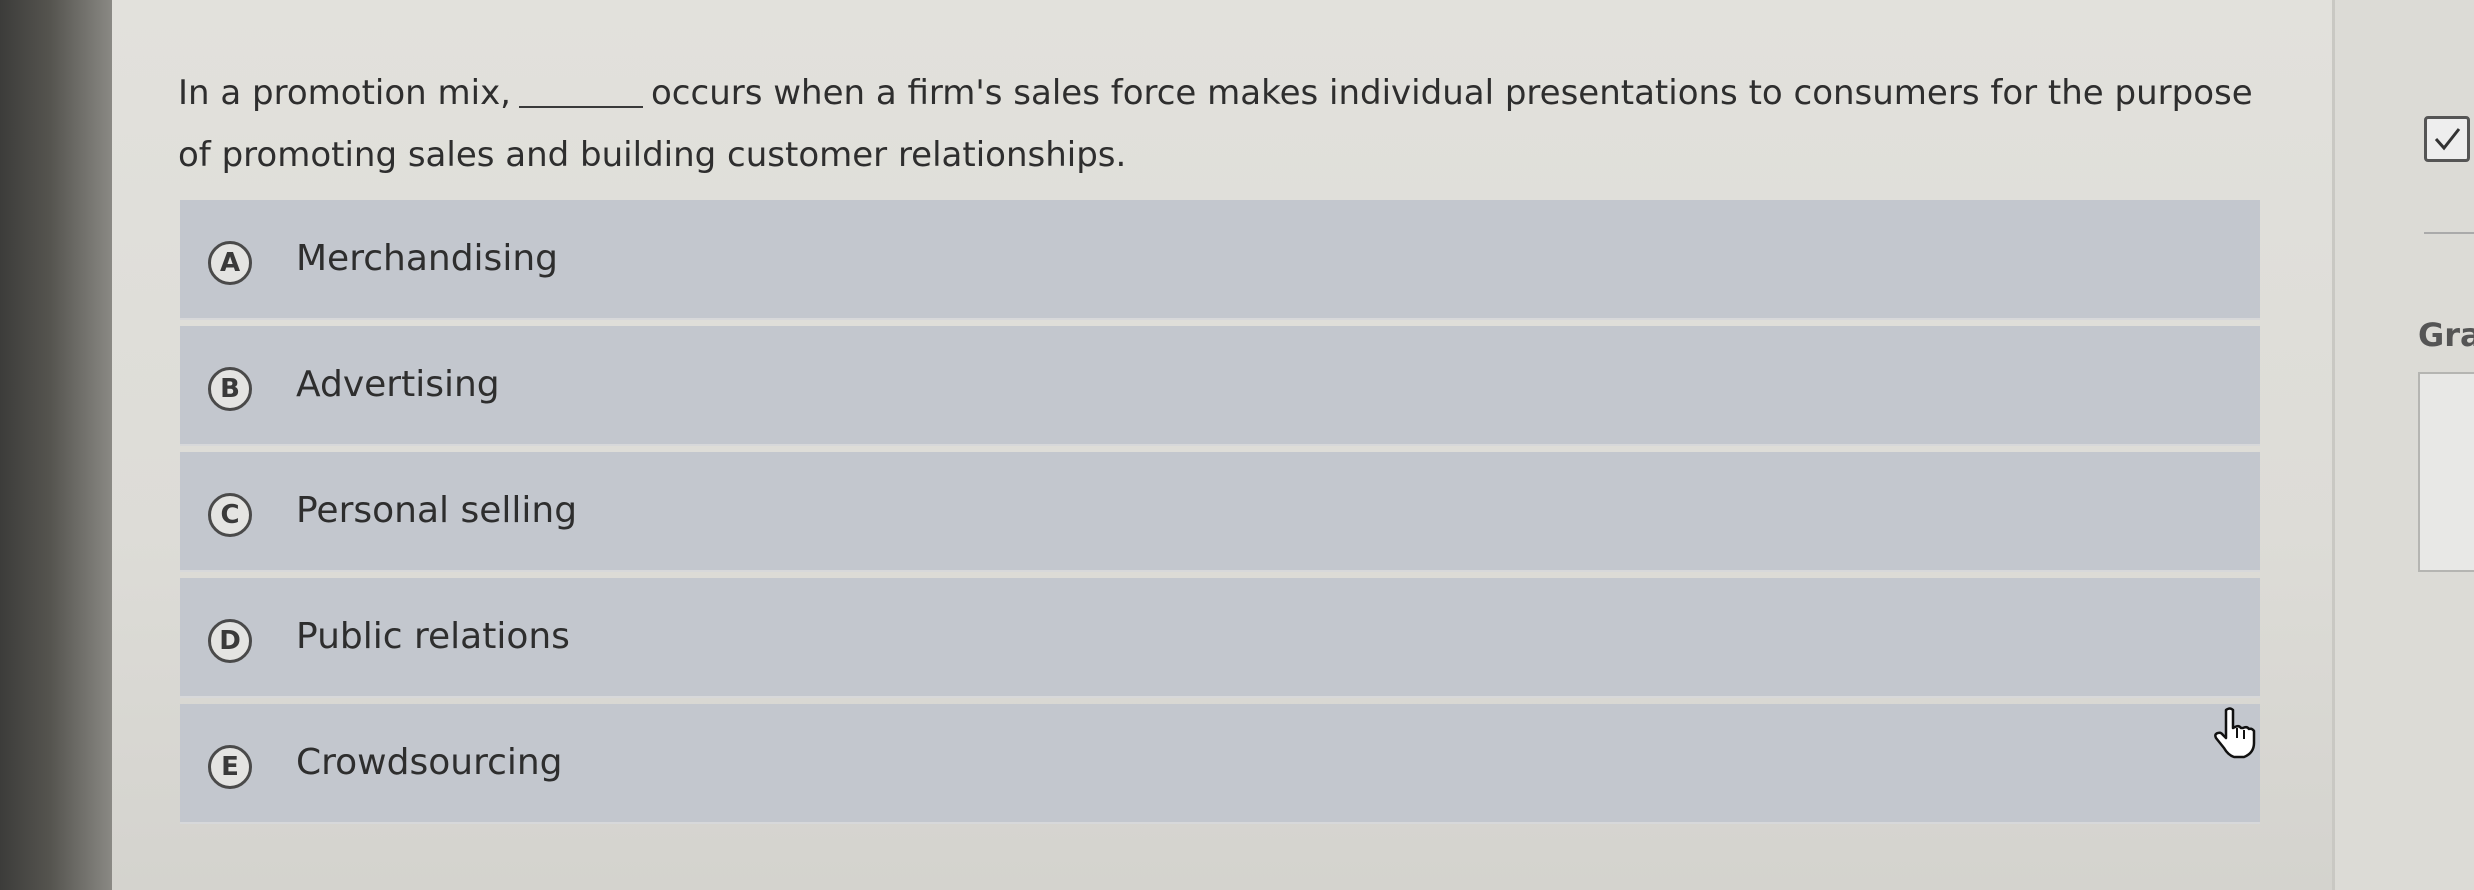  What do you see at coordinates (433, 636) in the screenshot?
I see `option-label: Public relations` at bounding box center [433, 636].